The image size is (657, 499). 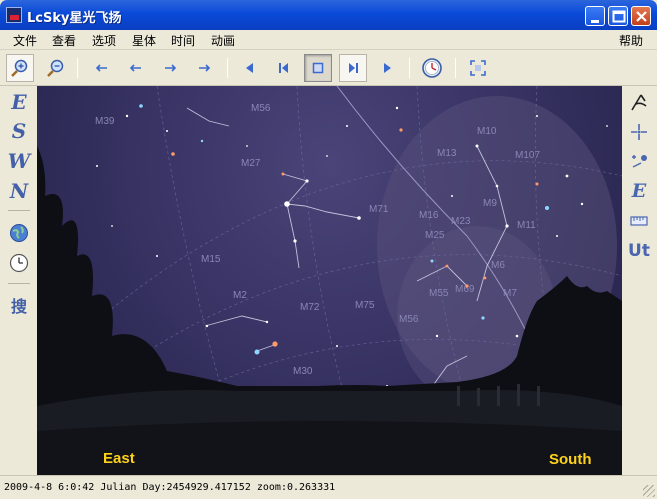 I want to click on play-forward-icon, so click(x=387, y=68).